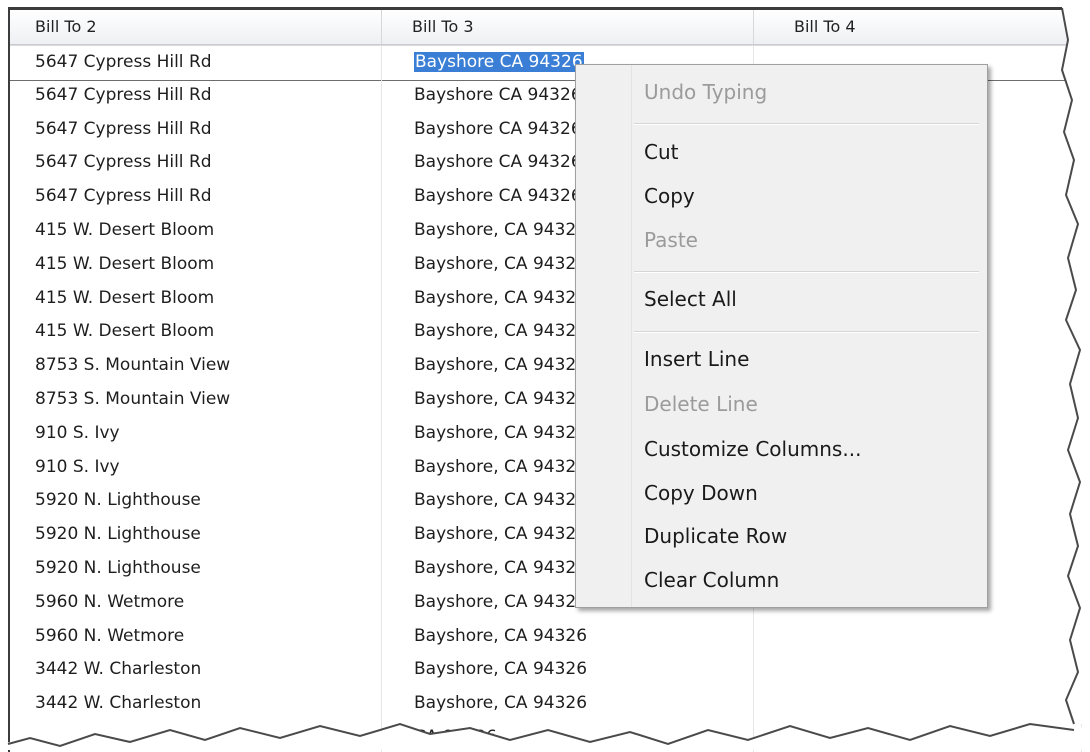 The width and height of the screenshot is (1090, 752). What do you see at coordinates (711, 580) in the screenshot?
I see `menu-item-clear-column: Clear Column` at bounding box center [711, 580].